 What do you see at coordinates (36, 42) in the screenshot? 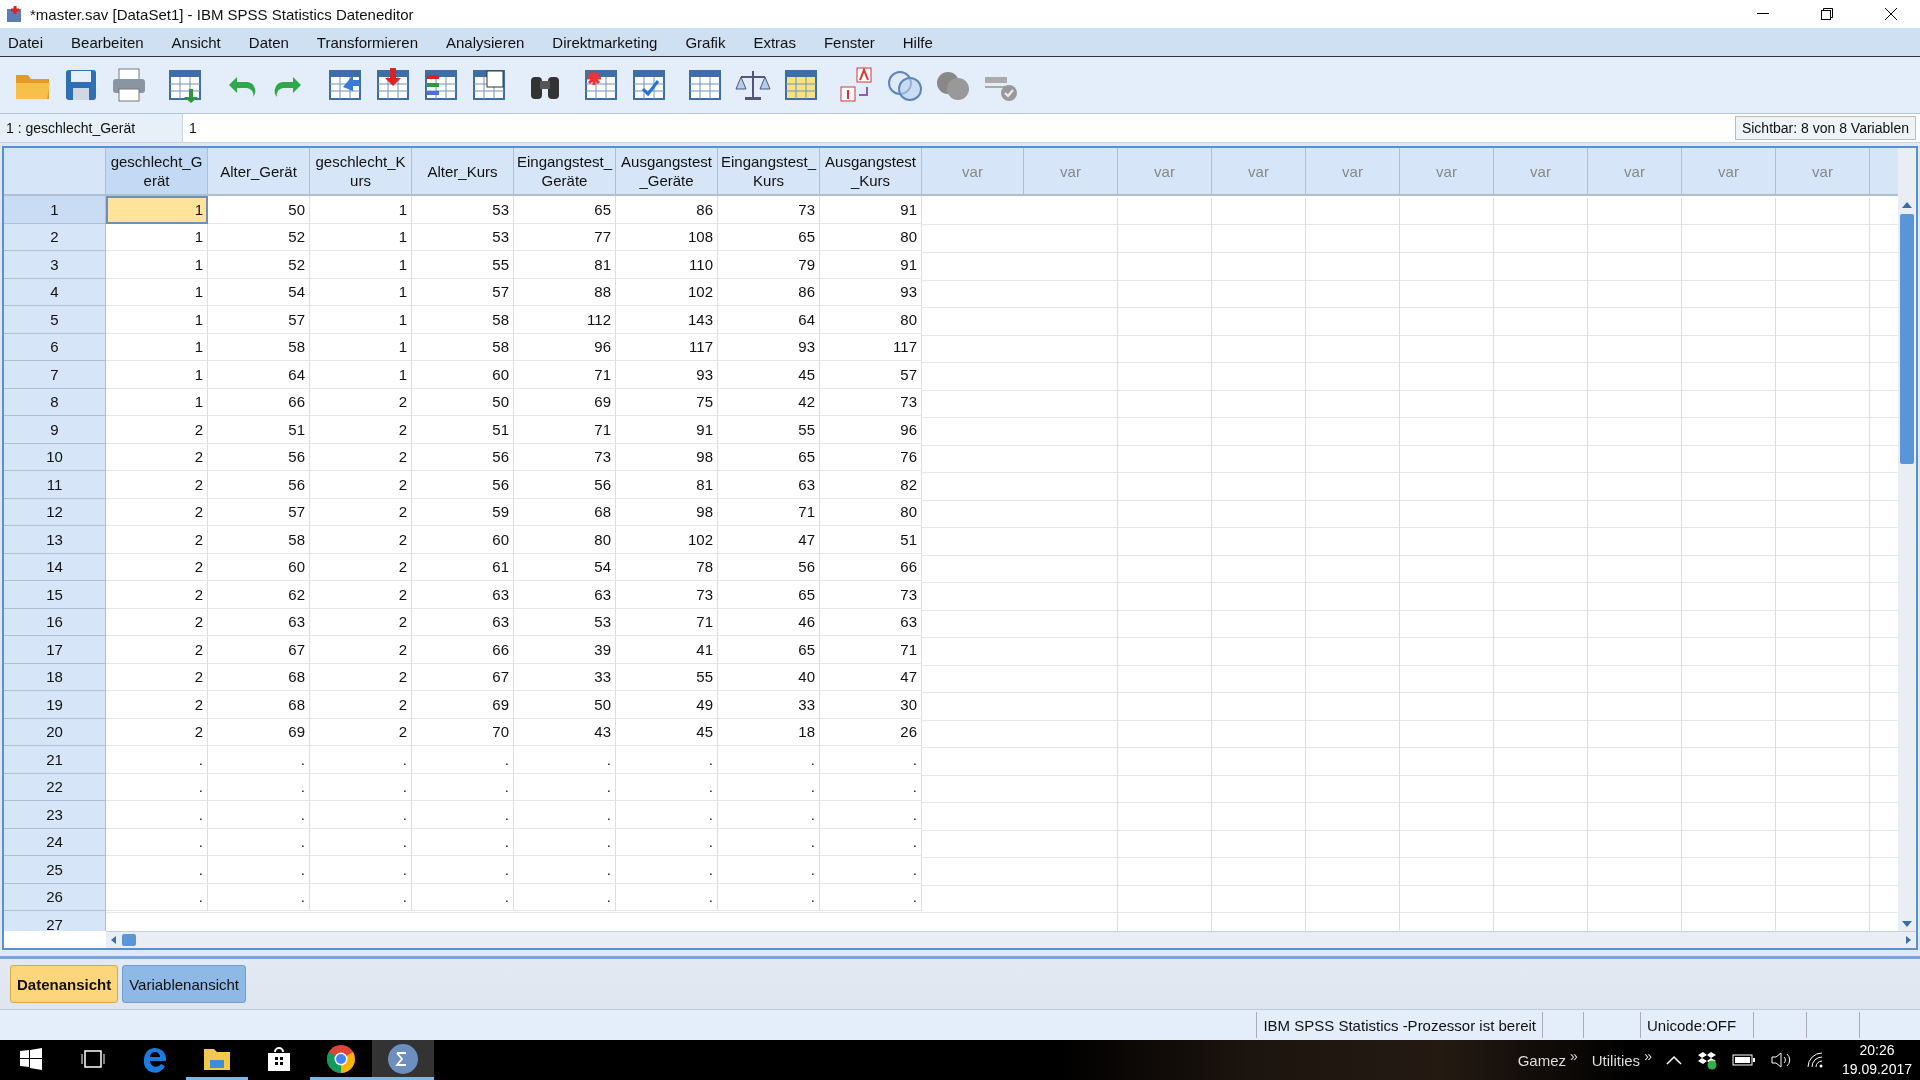
I see `menu-item: Datei` at bounding box center [36, 42].